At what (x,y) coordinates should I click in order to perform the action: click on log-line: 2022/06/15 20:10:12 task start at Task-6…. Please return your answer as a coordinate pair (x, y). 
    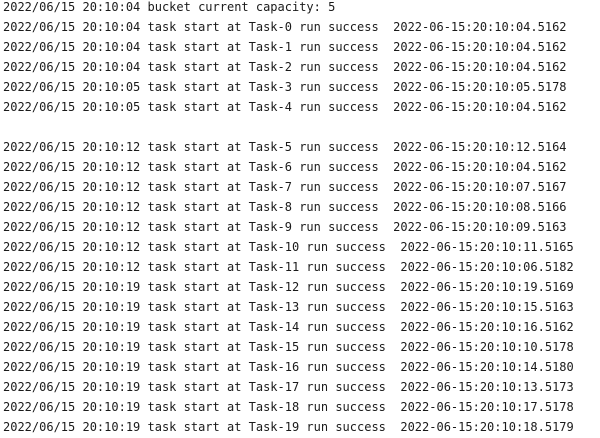
    Looking at the image, I should click on (285, 167).